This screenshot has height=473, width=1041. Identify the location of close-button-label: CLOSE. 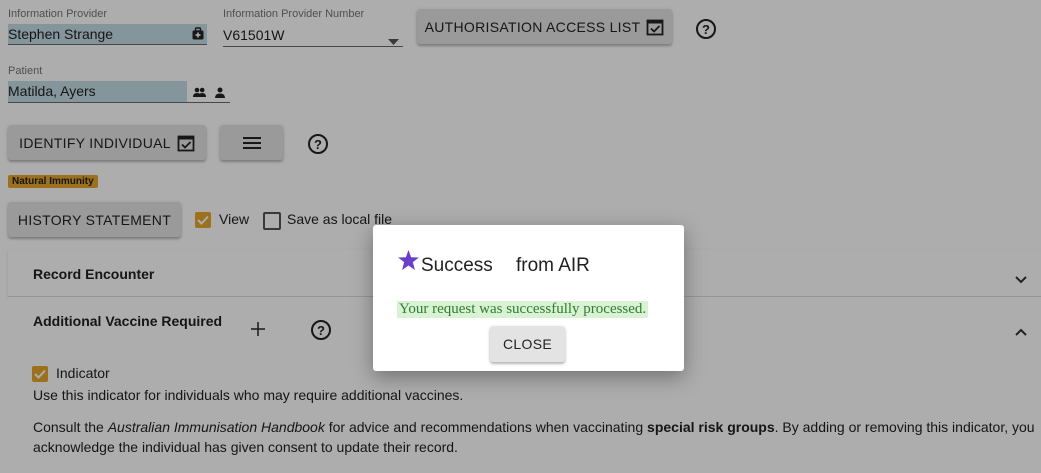
(527, 344).